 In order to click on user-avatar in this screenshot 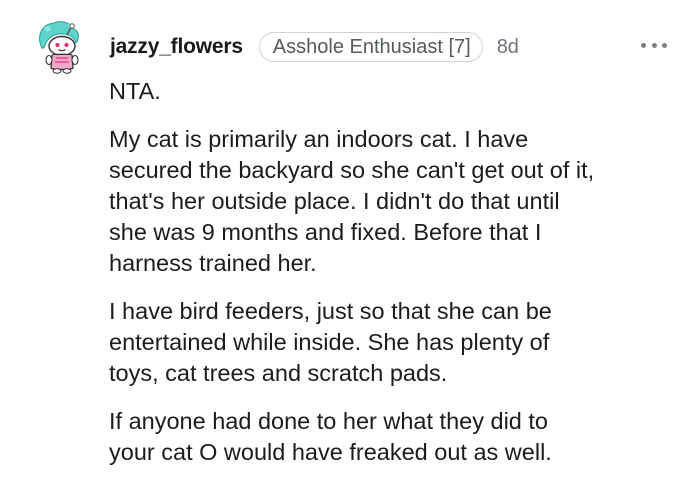, I will do `click(59, 47)`.